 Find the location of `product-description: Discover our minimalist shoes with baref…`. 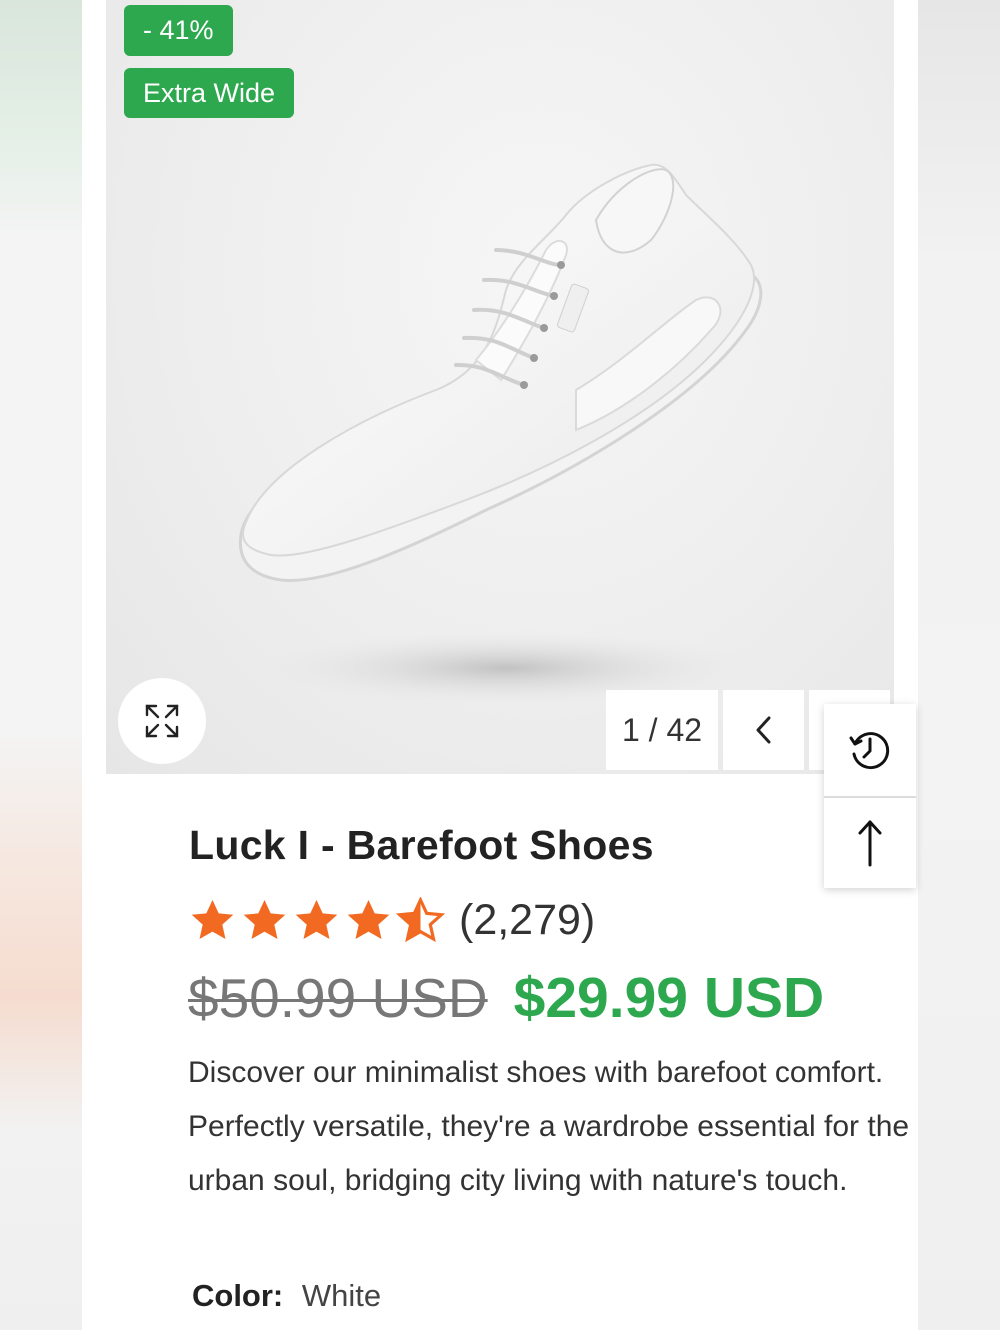

product-description: Discover our minimalist shoes with baref… is located at coordinates (549, 1126).